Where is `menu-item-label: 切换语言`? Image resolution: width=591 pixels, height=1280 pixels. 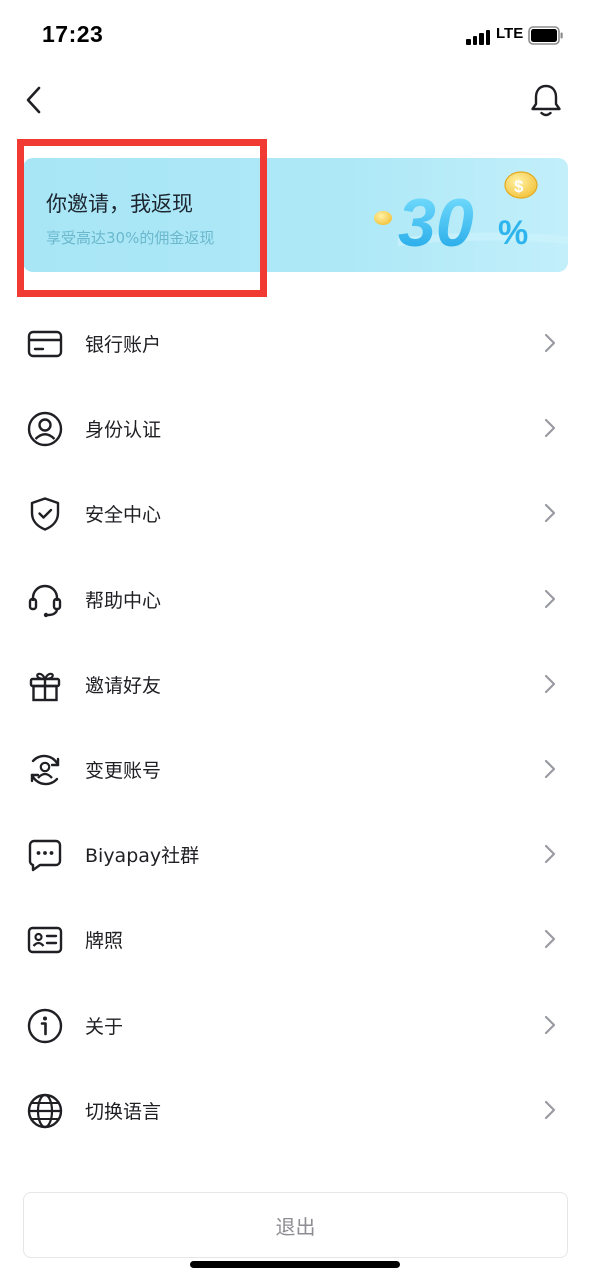 menu-item-label: 切换语言 is located at coordinates (123, 1111).